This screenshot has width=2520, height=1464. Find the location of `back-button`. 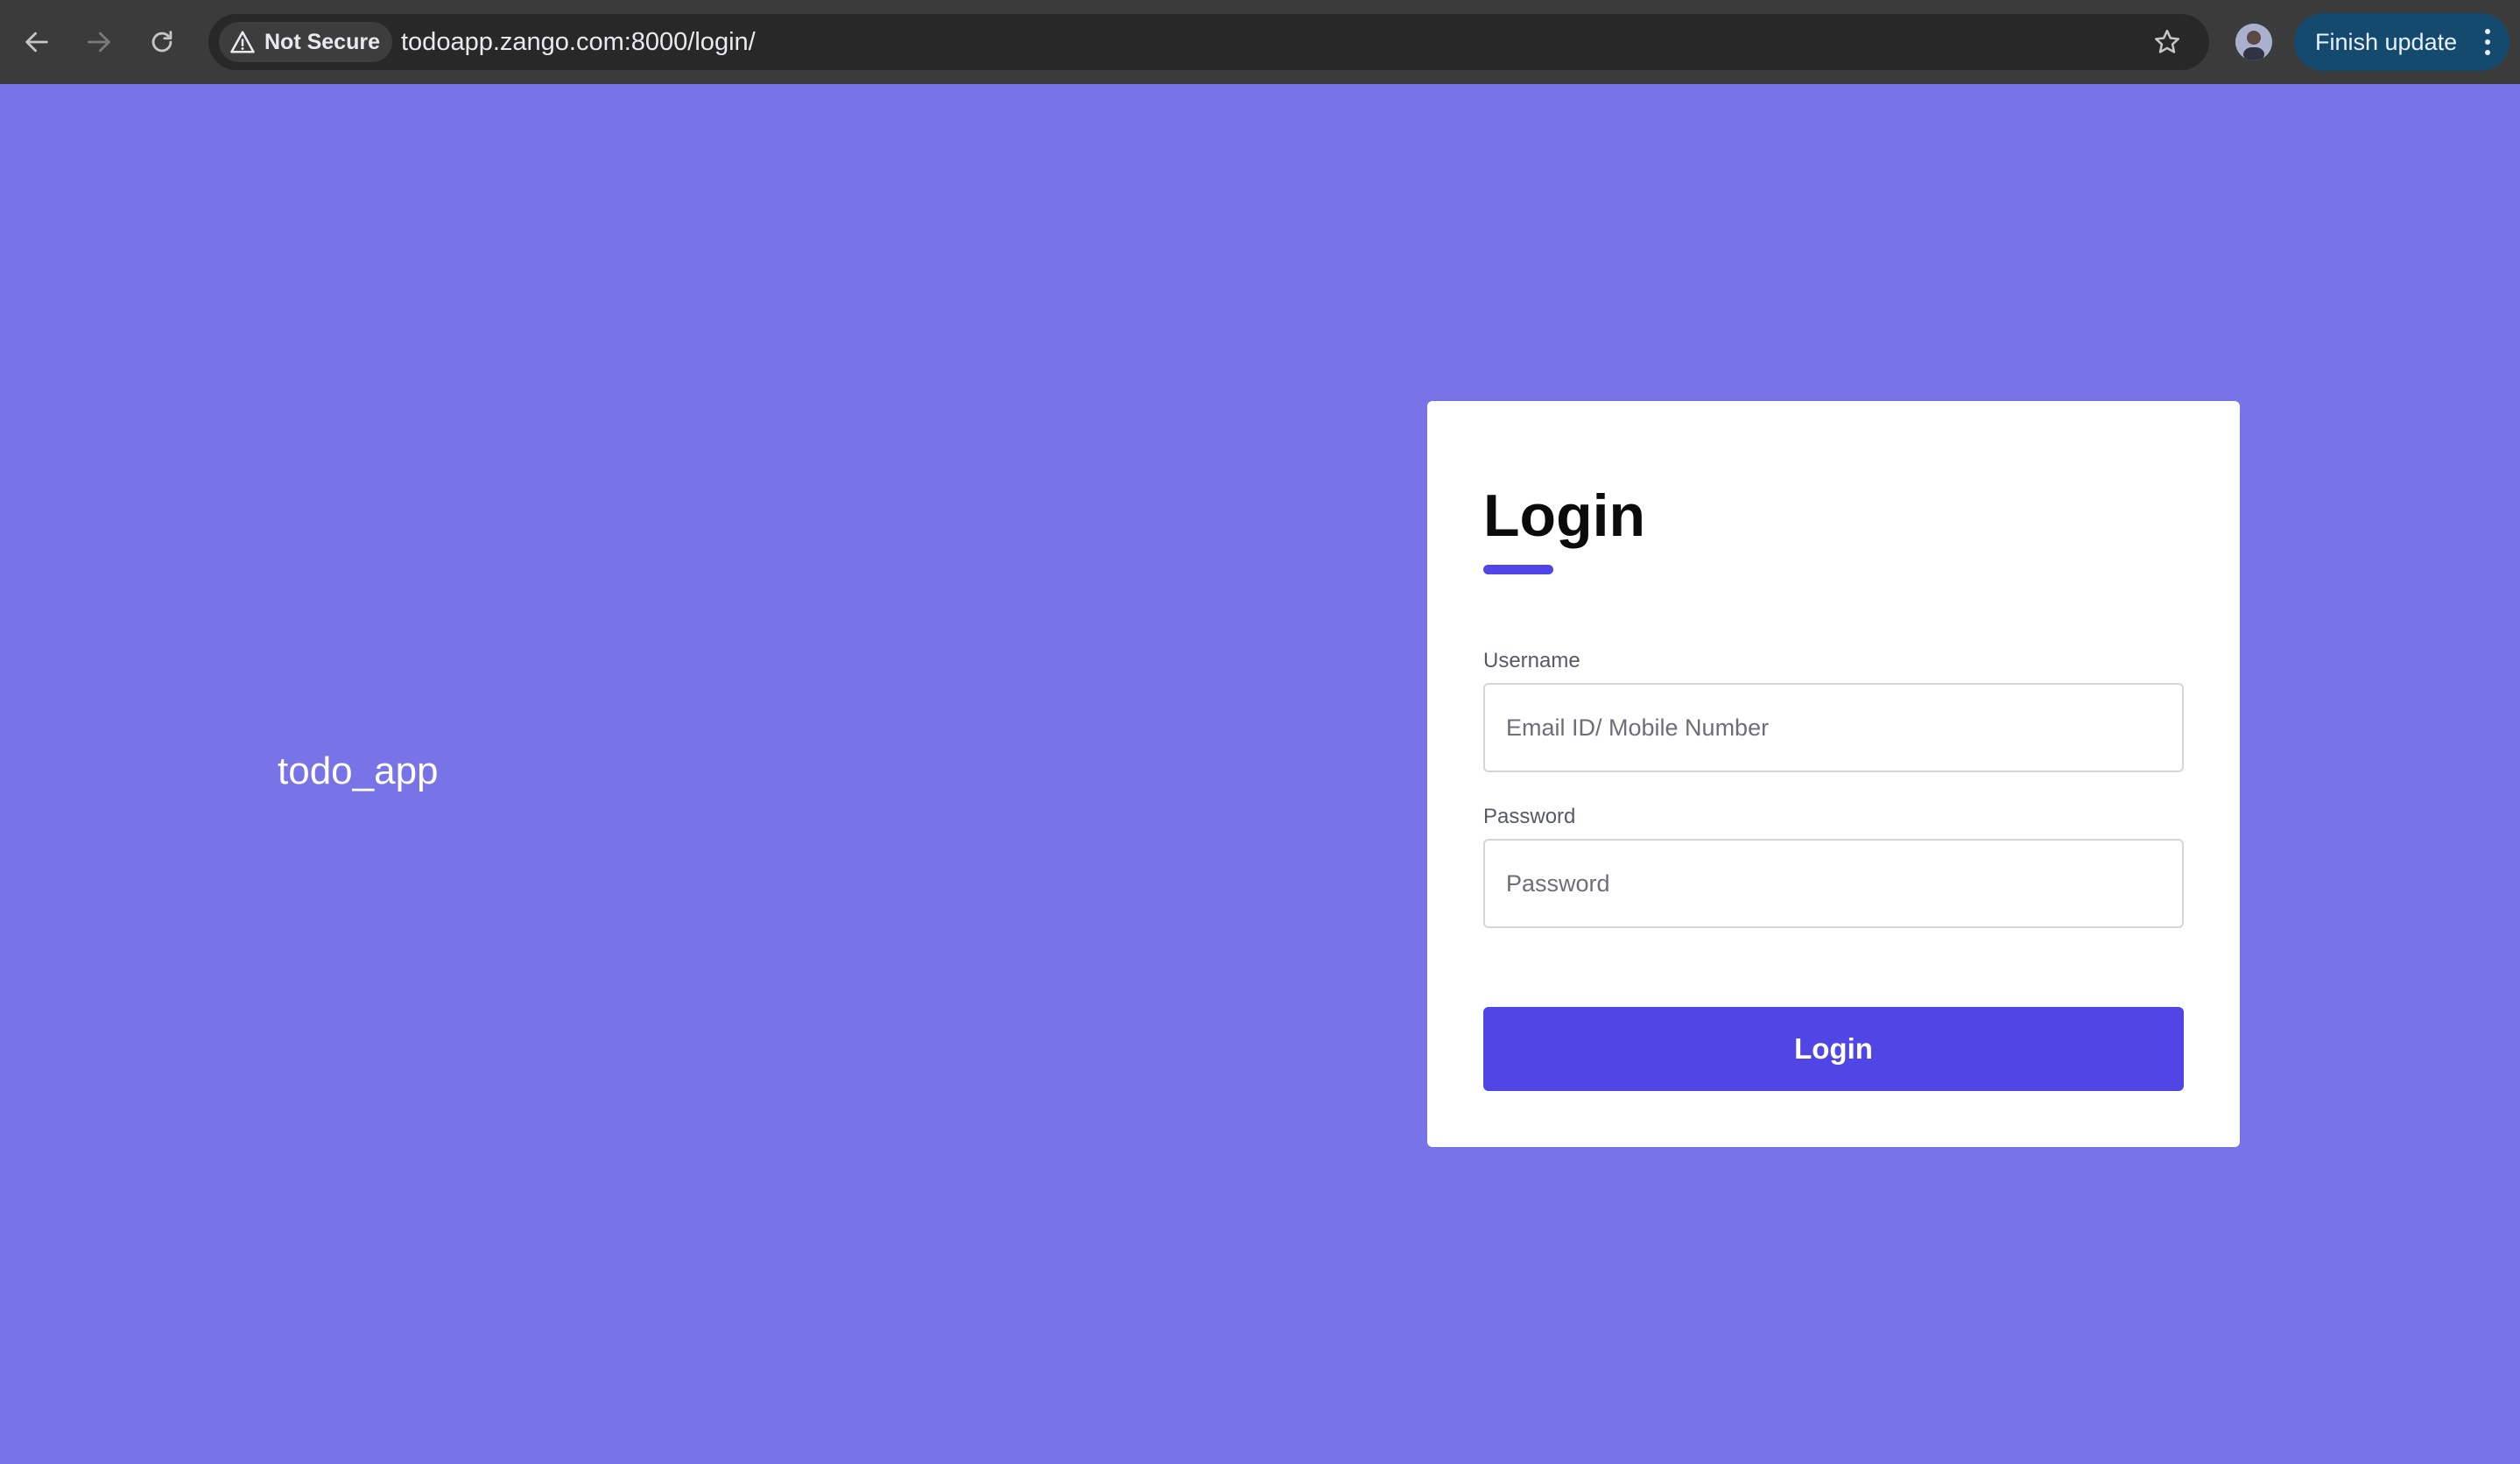

back-button is located at coordinates (37, 42).